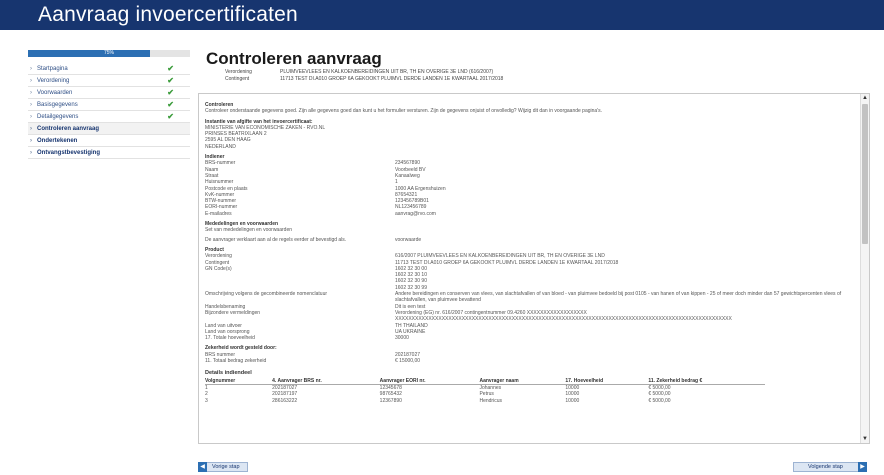 The width and height of the screenshot is (884, 475). I want to click on meta-label: Contingent, so click(237, 79).